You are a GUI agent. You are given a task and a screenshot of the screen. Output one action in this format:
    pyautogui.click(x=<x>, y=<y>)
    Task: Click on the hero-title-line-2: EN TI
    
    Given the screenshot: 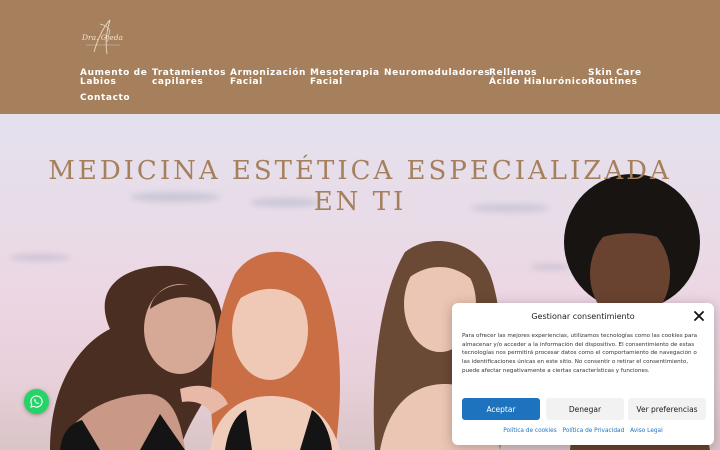 What is the action you would take?
    pyautogui.click(x=360, y=202)
    